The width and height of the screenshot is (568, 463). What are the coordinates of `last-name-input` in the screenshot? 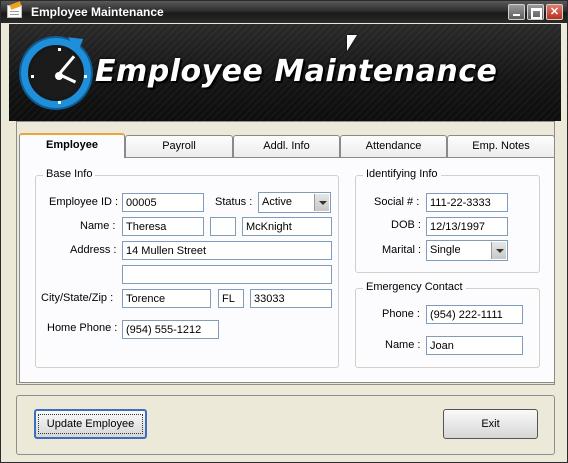 It's located at (287, 226).